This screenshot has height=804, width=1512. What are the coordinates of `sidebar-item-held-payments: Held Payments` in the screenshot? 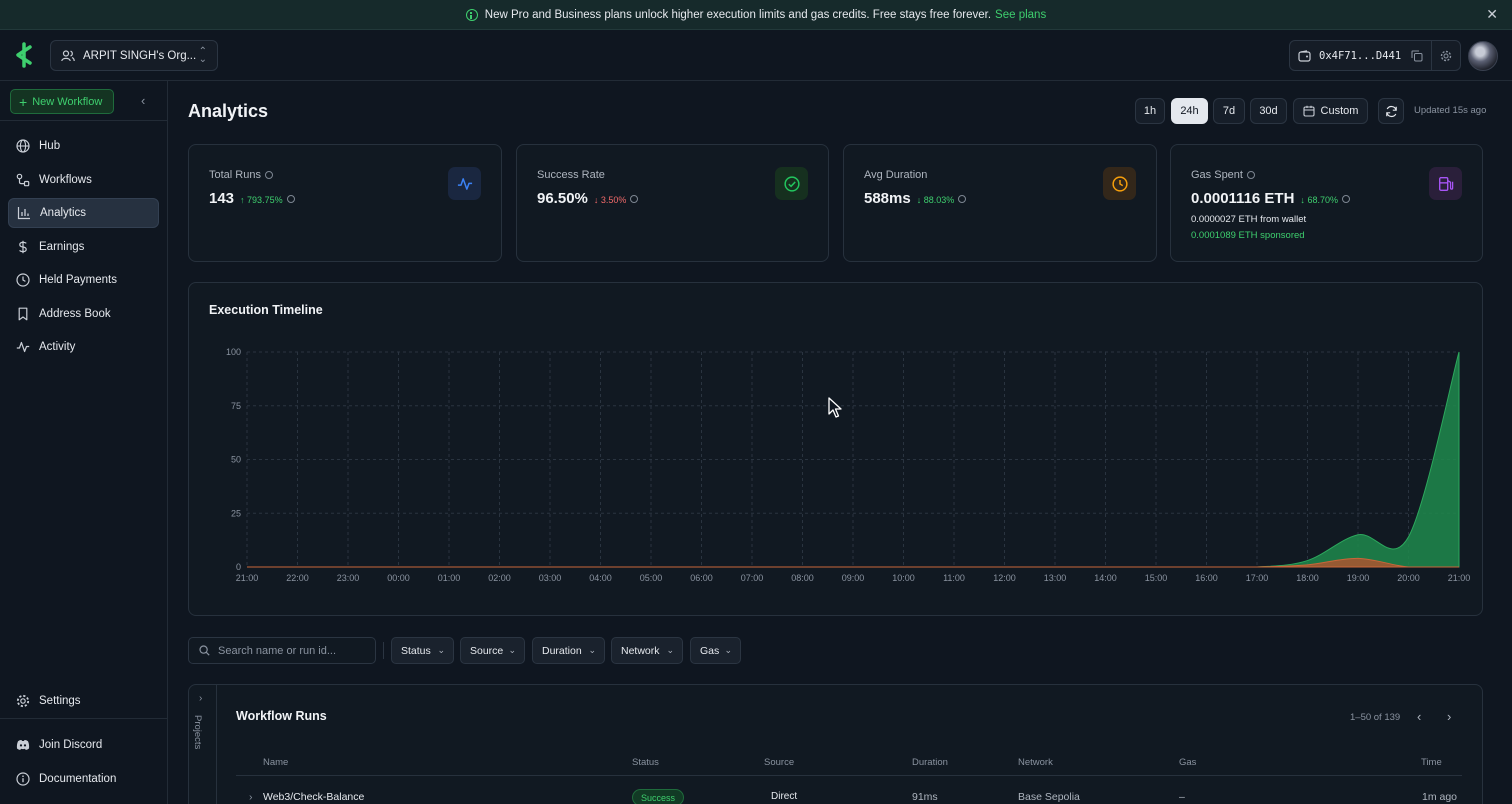 It's located at (83, 280).